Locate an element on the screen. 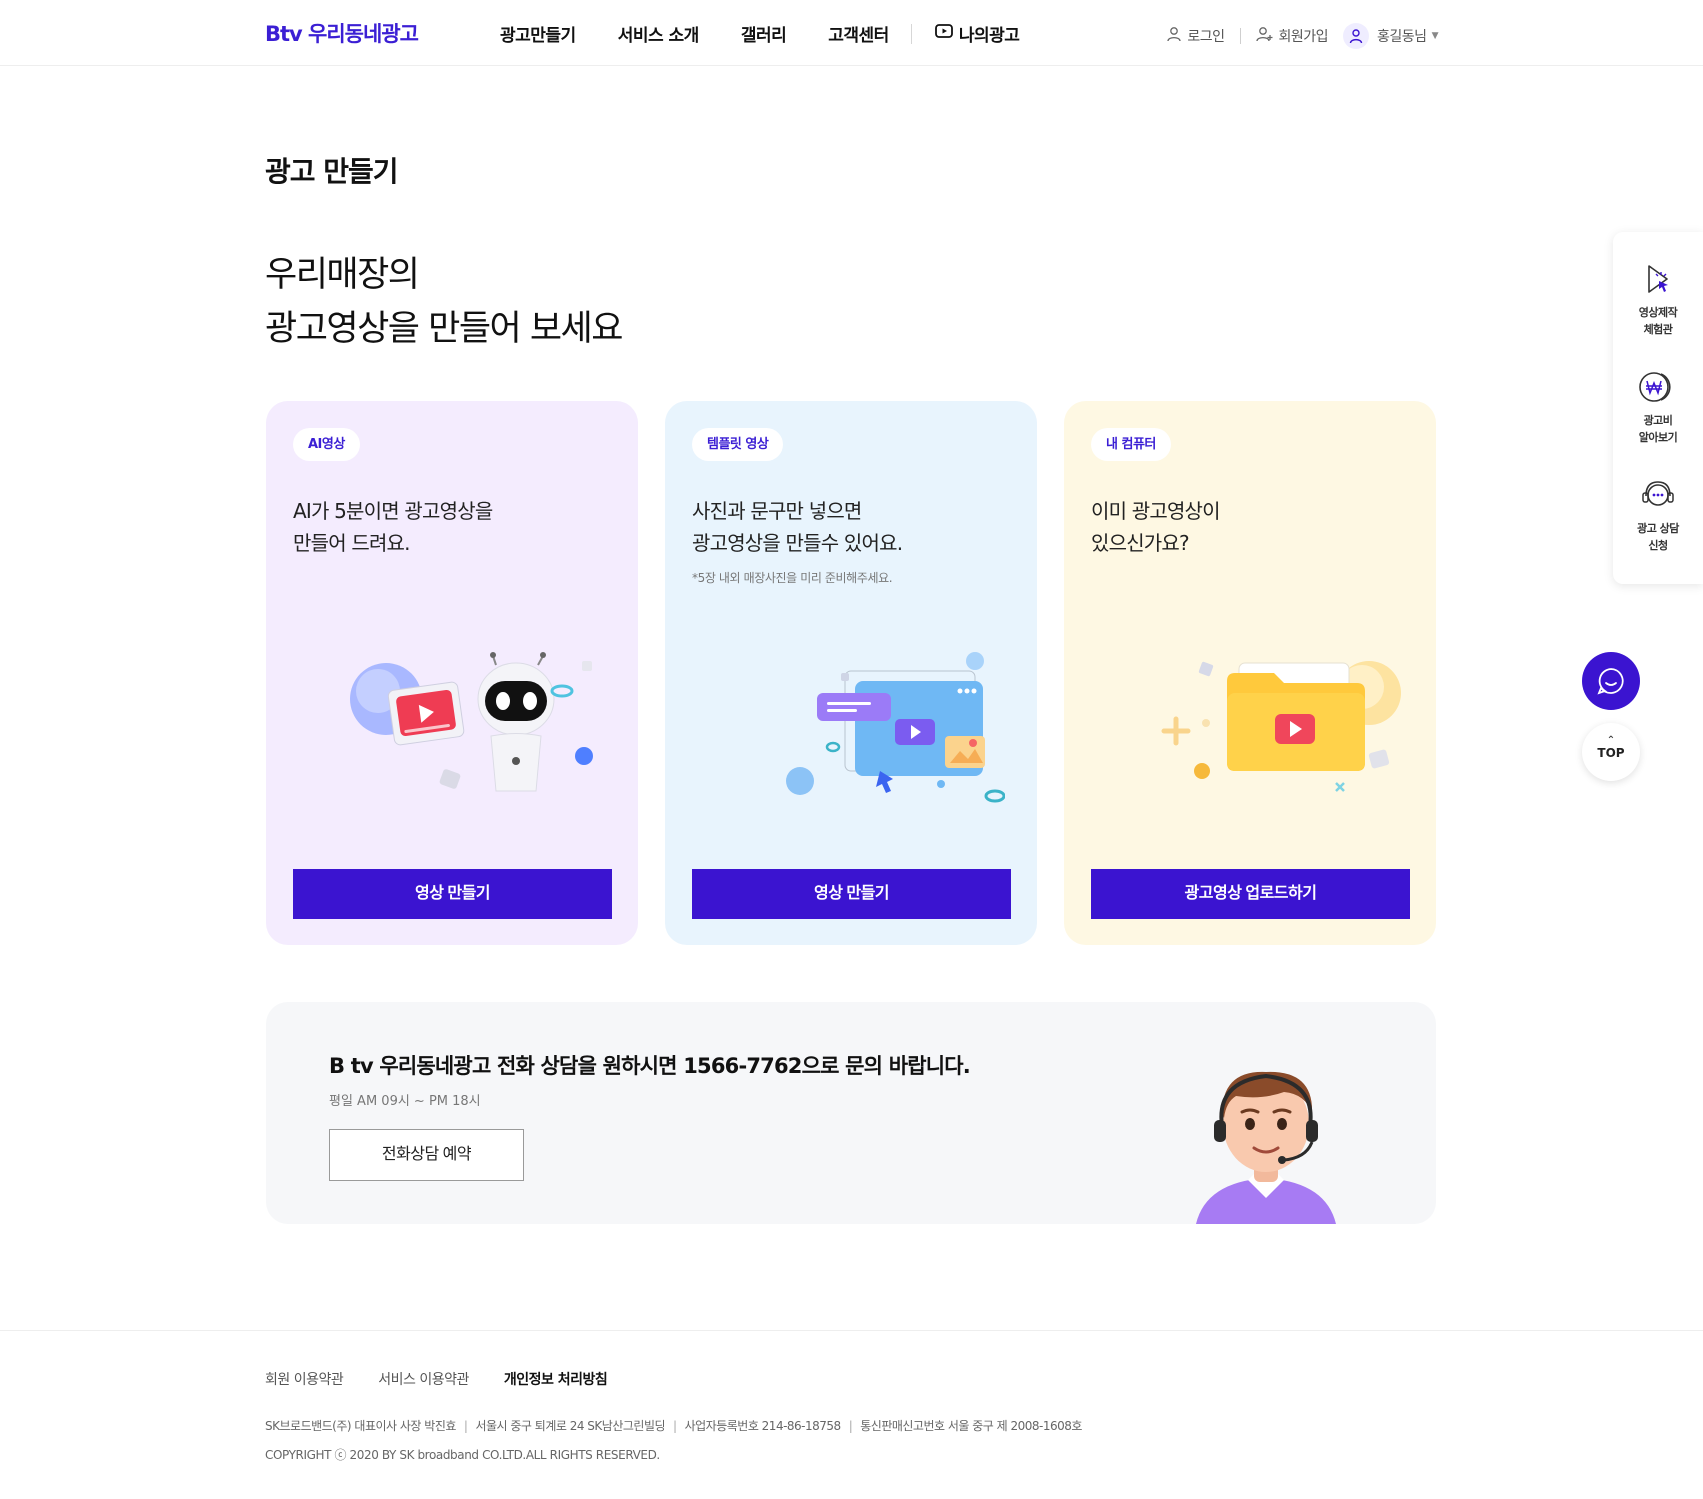  nav-divider is located at coordinates (911, 33).